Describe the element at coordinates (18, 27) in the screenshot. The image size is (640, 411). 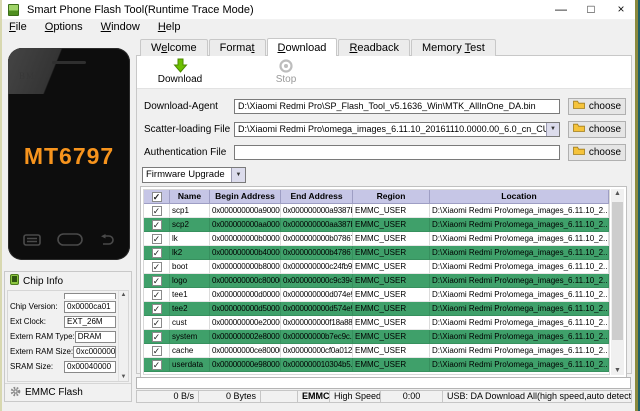
I see `menu-file: File` at that location.